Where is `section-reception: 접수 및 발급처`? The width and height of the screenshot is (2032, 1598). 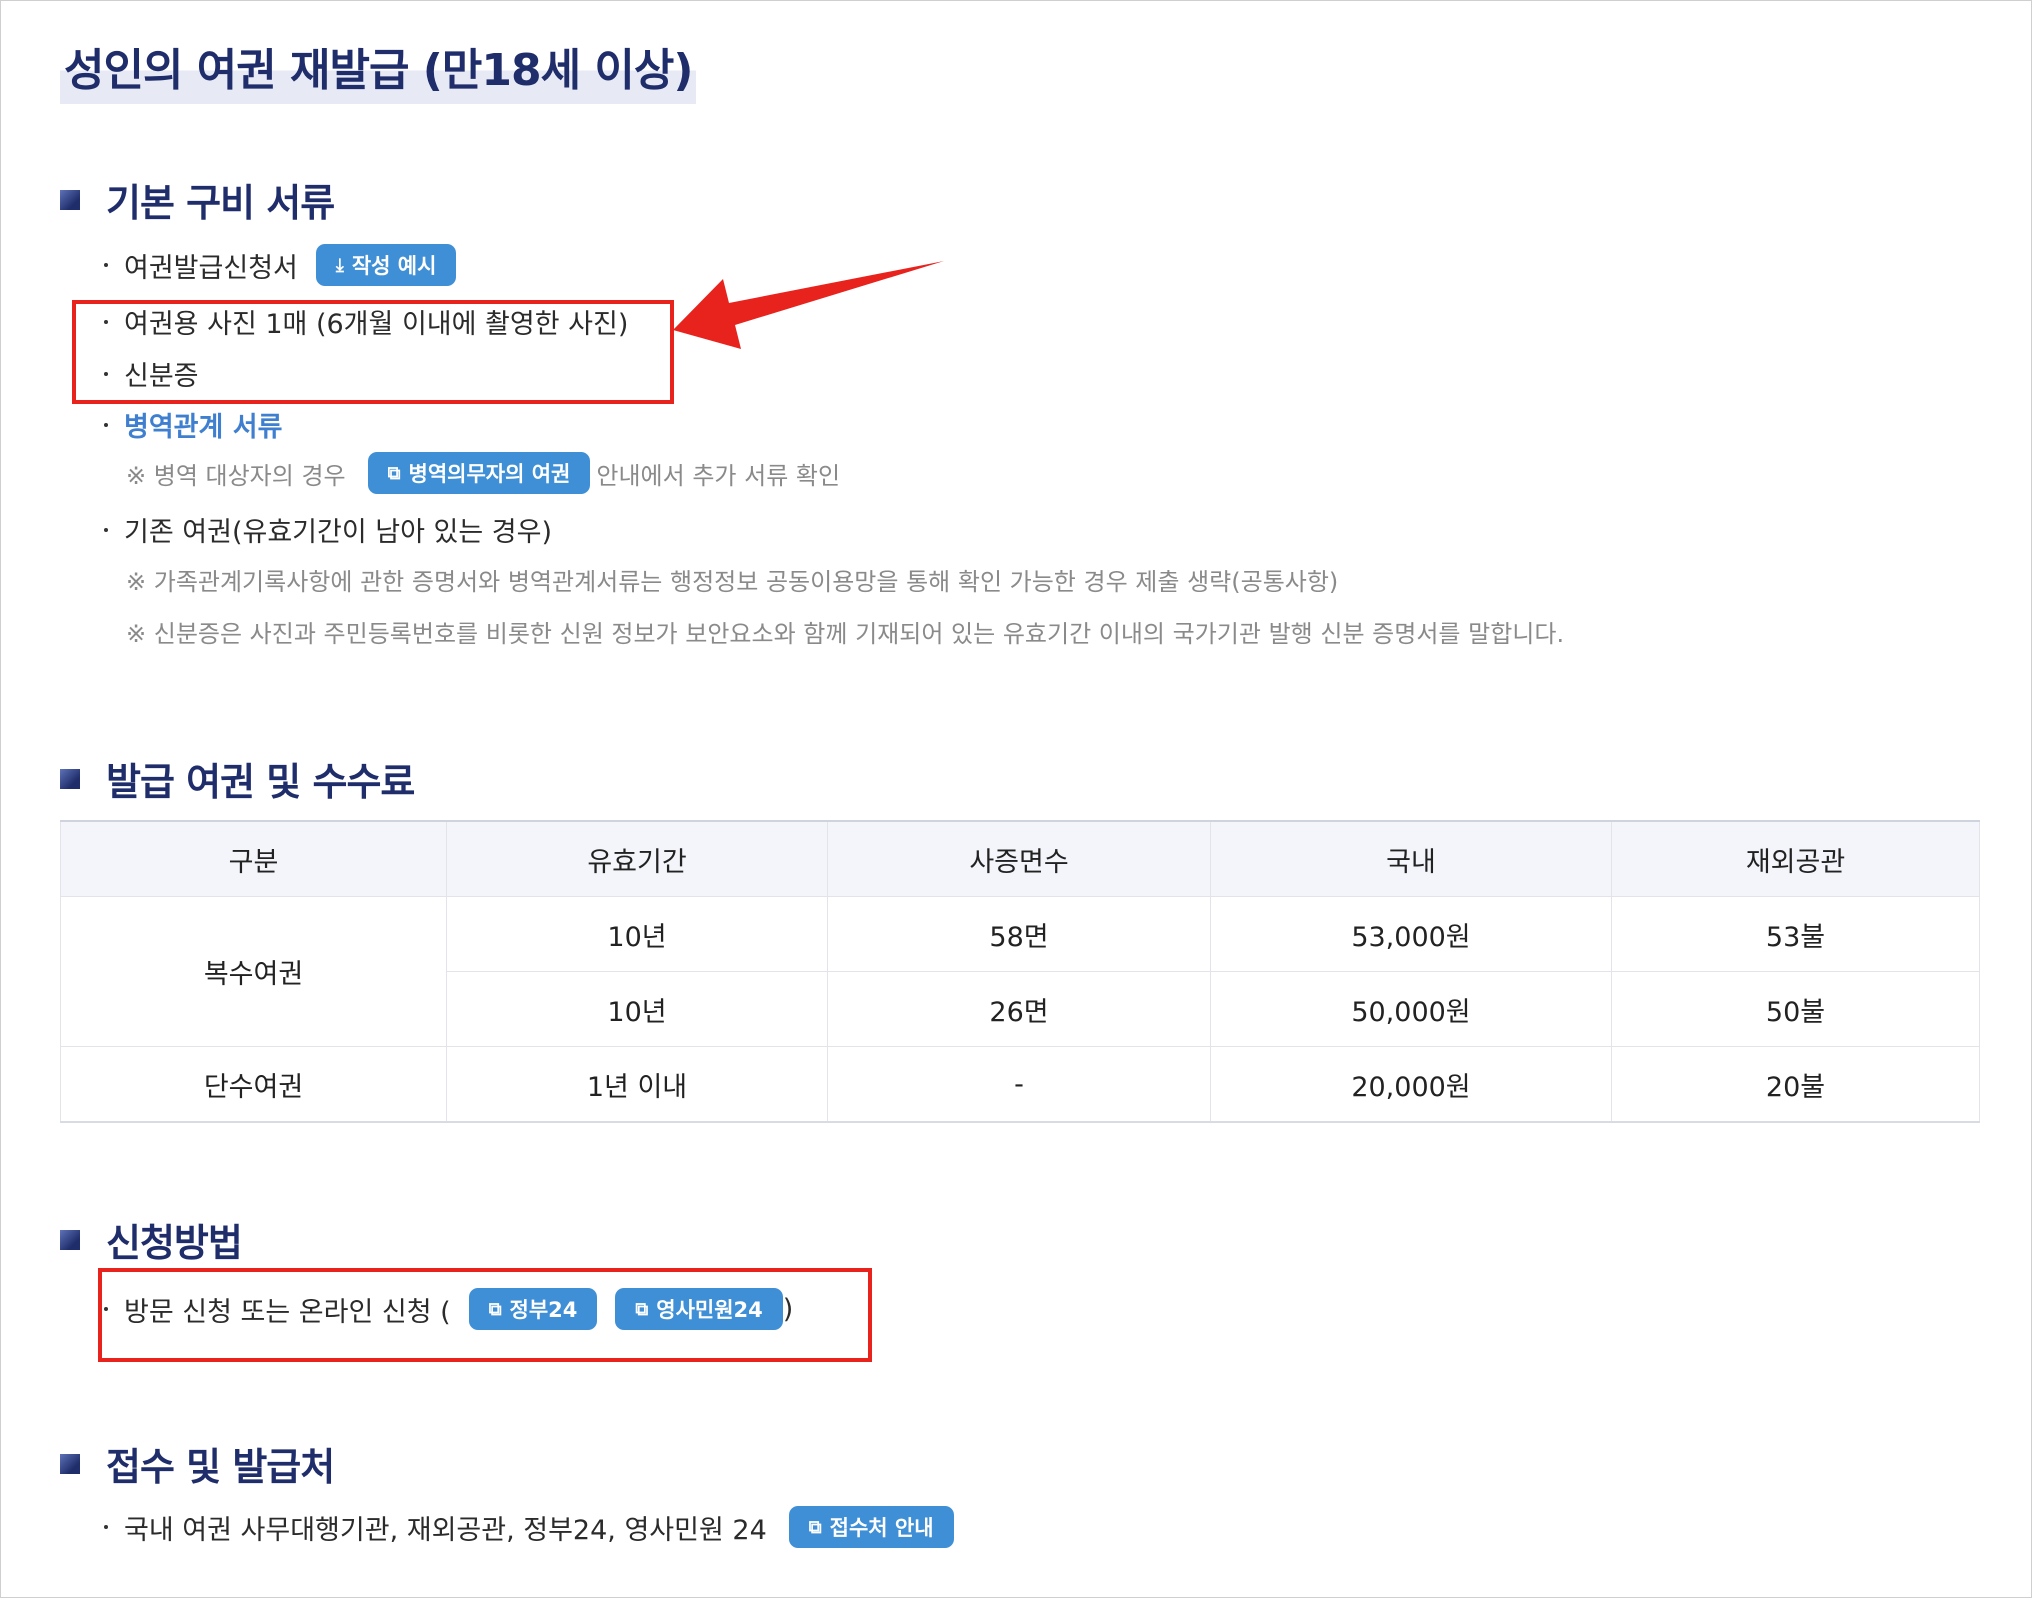 section-reception: 접수 및 발급처 is located at coordinates (197, 1463).